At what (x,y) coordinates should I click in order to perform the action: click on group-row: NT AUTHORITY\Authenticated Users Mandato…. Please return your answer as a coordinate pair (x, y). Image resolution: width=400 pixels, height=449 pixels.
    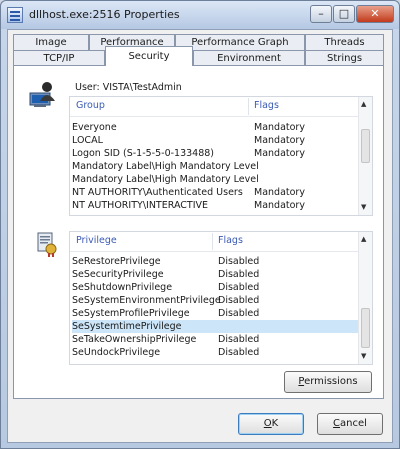
    Looking at the image, I should click on (215, 192).